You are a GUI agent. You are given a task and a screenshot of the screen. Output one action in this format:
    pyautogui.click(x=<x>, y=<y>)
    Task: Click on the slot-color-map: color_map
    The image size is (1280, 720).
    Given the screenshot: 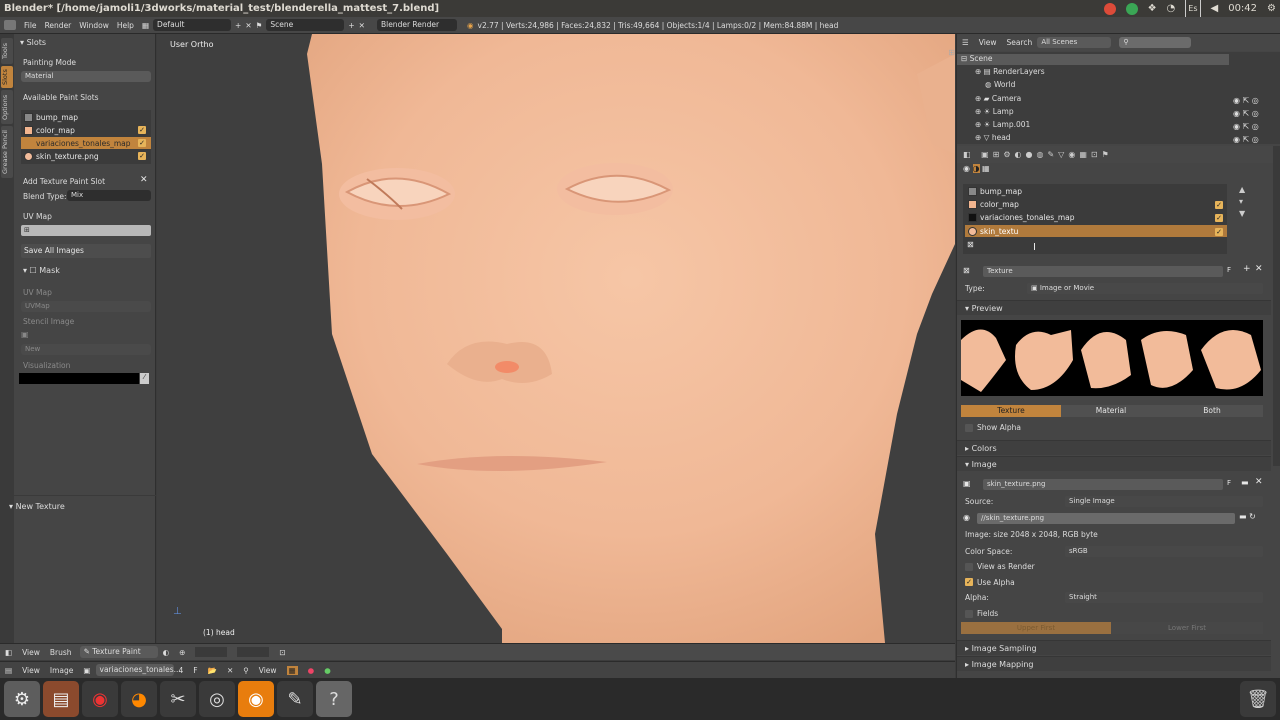 What is the action you would take?
    pyautogui.click(x=86, y=130)
    